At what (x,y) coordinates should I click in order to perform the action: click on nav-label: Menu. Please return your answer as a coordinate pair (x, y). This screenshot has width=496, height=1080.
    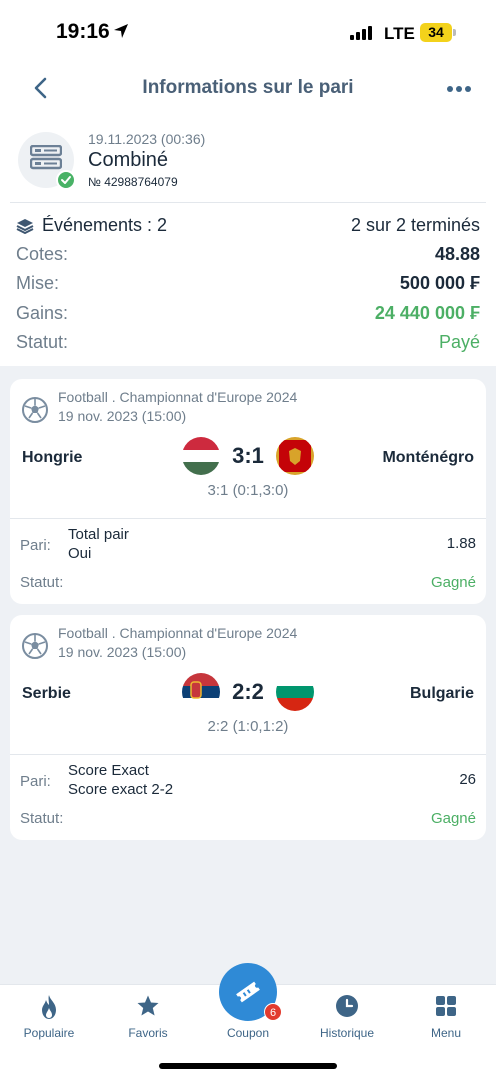
    Looking at the image, I should click on (446, 1033).